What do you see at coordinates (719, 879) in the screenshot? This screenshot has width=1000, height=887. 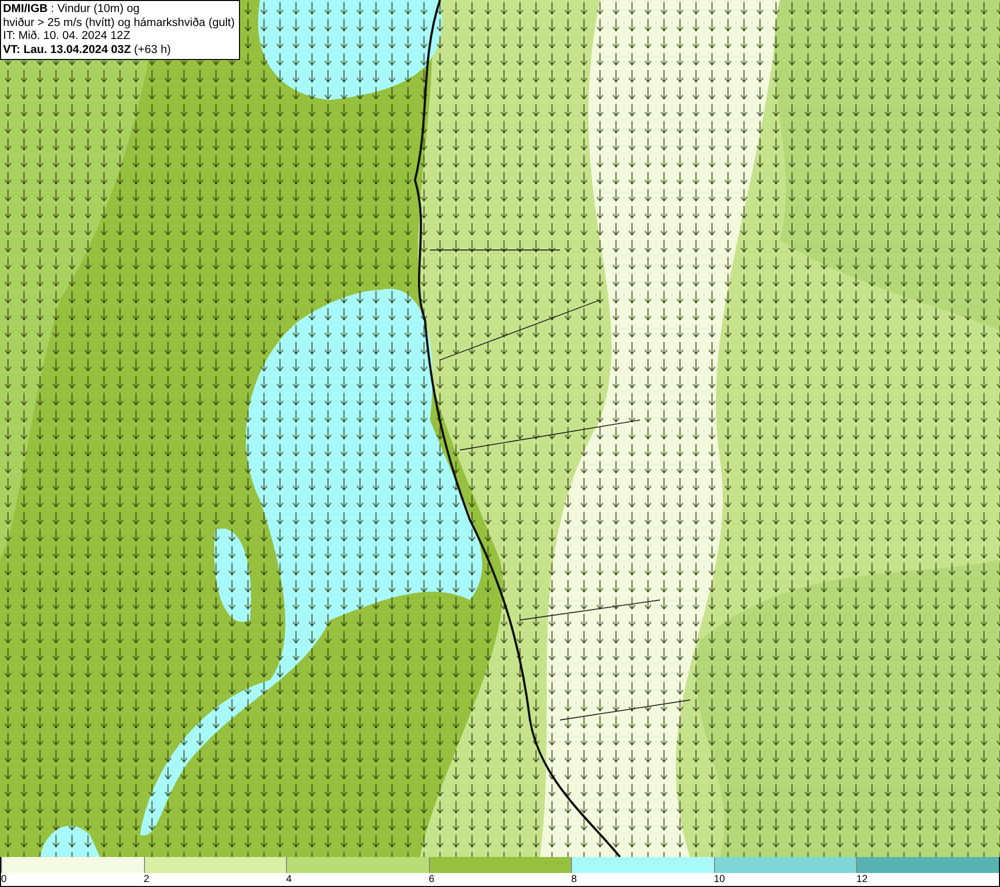 I see `legend-label: 10` at bounding box center [719, 879].